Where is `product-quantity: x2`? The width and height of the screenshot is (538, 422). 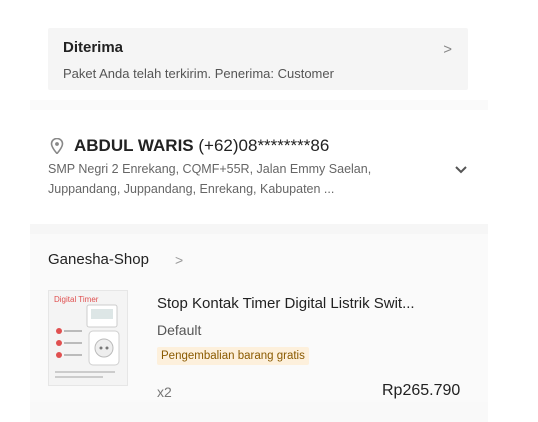 product-quantity: x2 is located at coordinates (164, 392).